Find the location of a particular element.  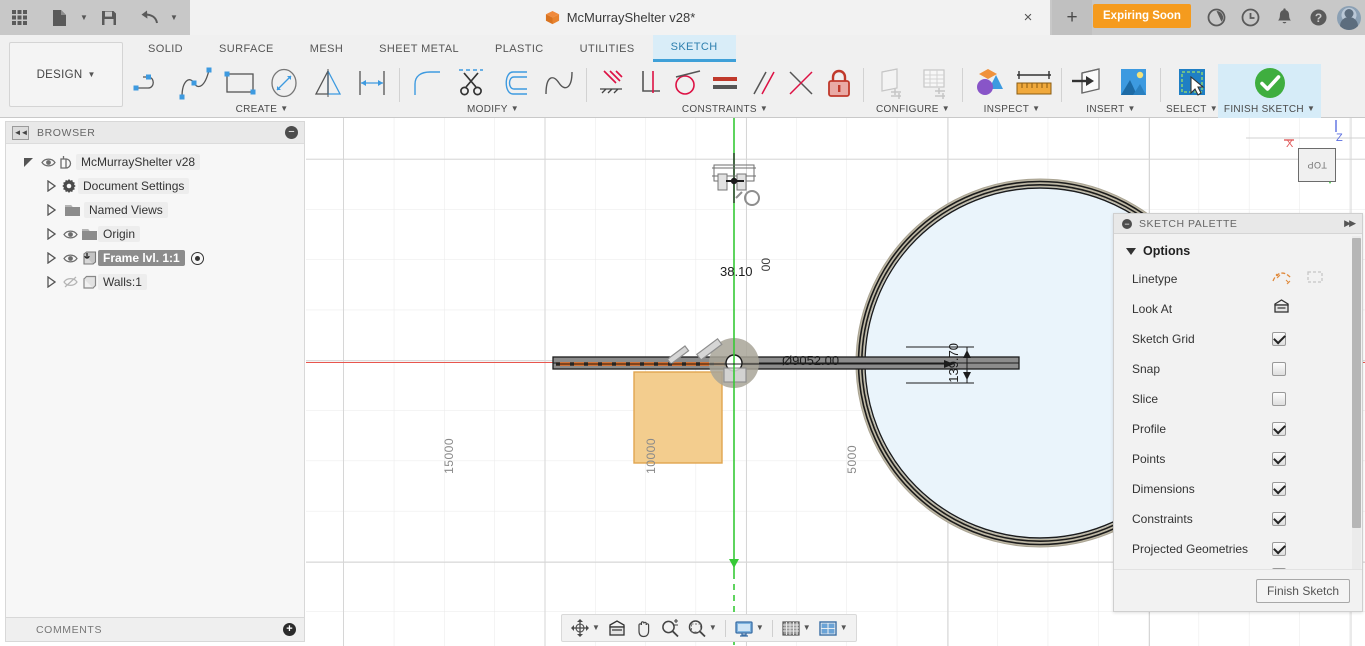

look-at-icon is located at coordinates (1281, 309).